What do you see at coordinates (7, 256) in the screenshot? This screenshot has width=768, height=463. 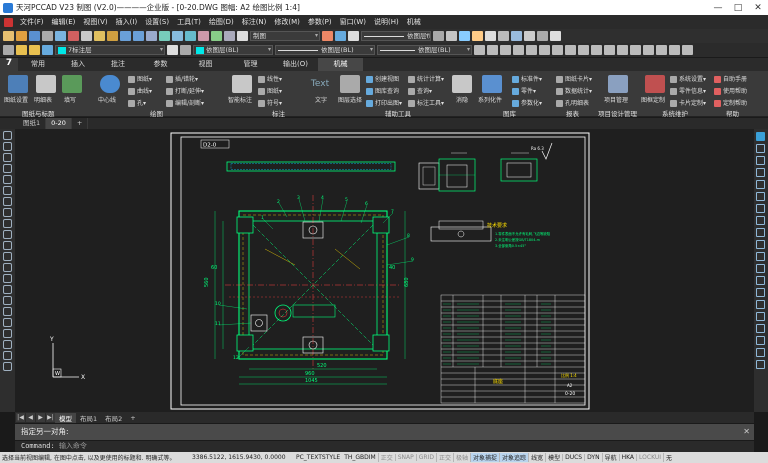 I see `ellipse-arc-tool-icon` at bounding box center [7, 256].